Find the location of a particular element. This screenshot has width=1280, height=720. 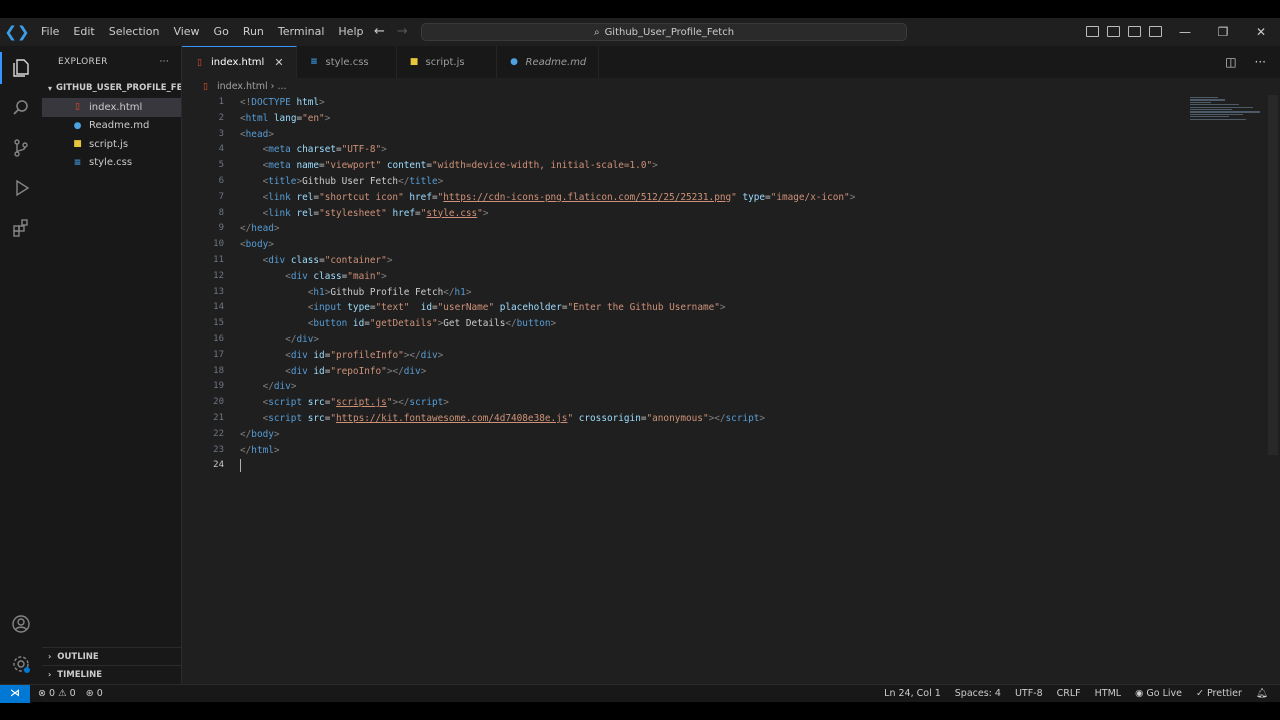

file-readme-md: ● Readme.md is located at coordinates (111, 126).